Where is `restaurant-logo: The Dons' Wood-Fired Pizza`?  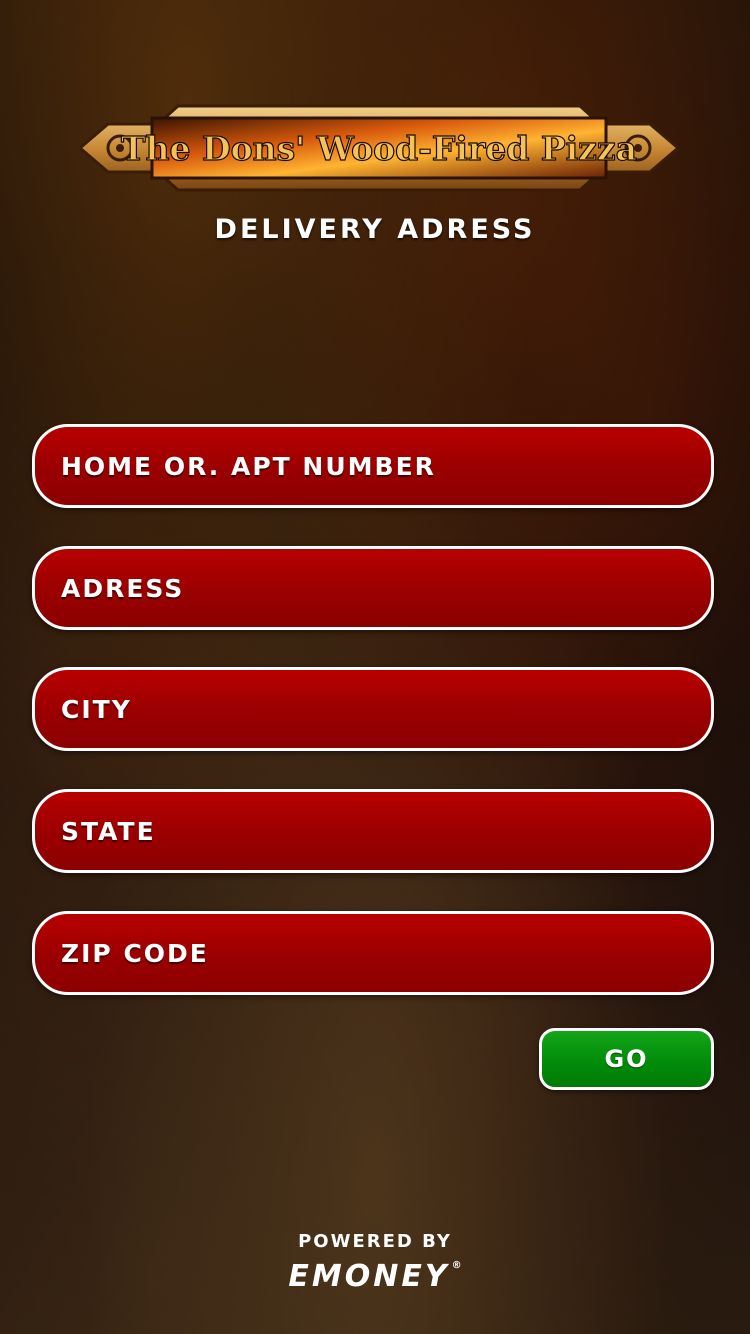
restaurant-logo: The Dons' Wood-Fired Pizza is located at coordinates (379, 148).